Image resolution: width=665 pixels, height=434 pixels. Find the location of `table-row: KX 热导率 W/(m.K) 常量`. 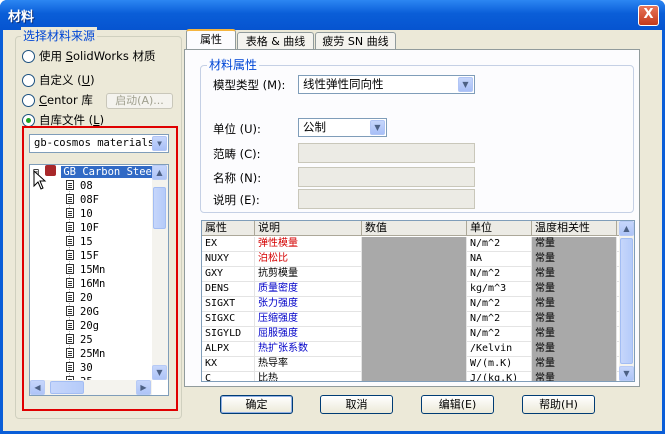

table-row: KX 热导率 W/(m.K) 常量 is located at coordinates (410, 364).